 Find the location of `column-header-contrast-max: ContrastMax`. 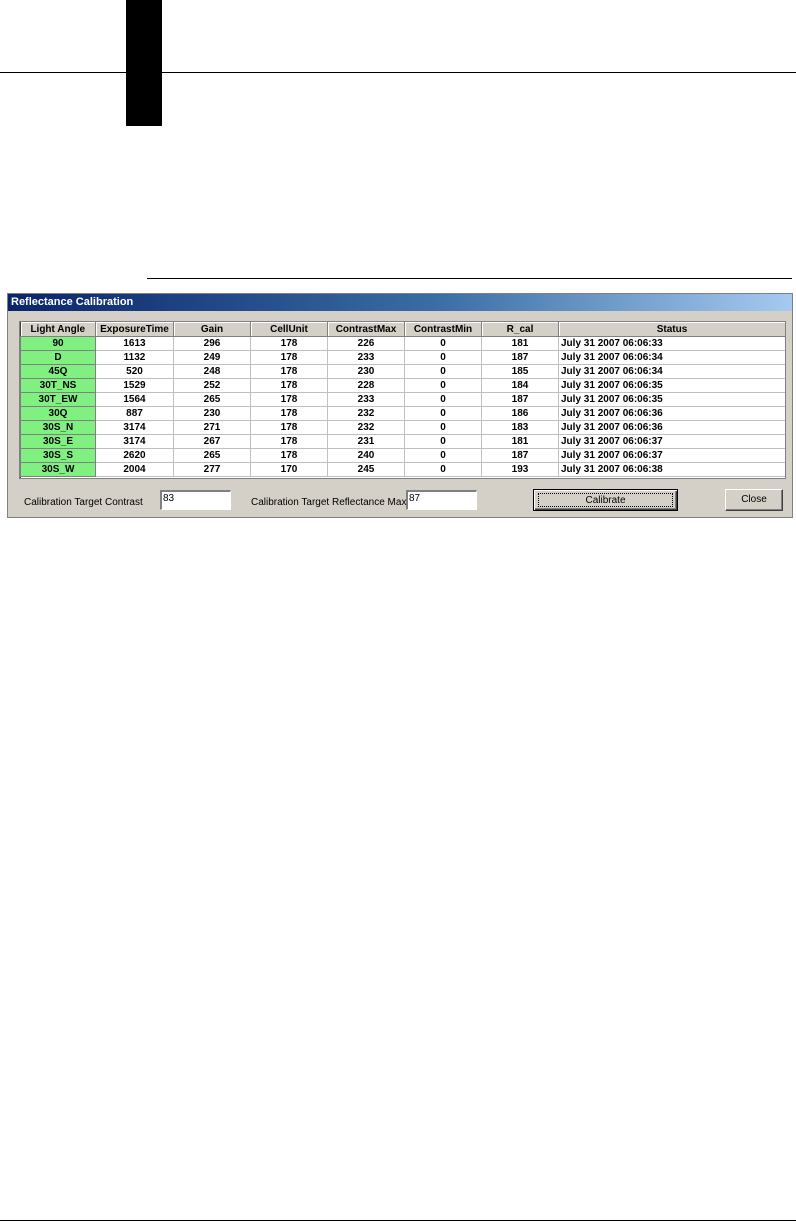

column-header-contrast-max: ContrastMax is located at coordinates (366, 329).